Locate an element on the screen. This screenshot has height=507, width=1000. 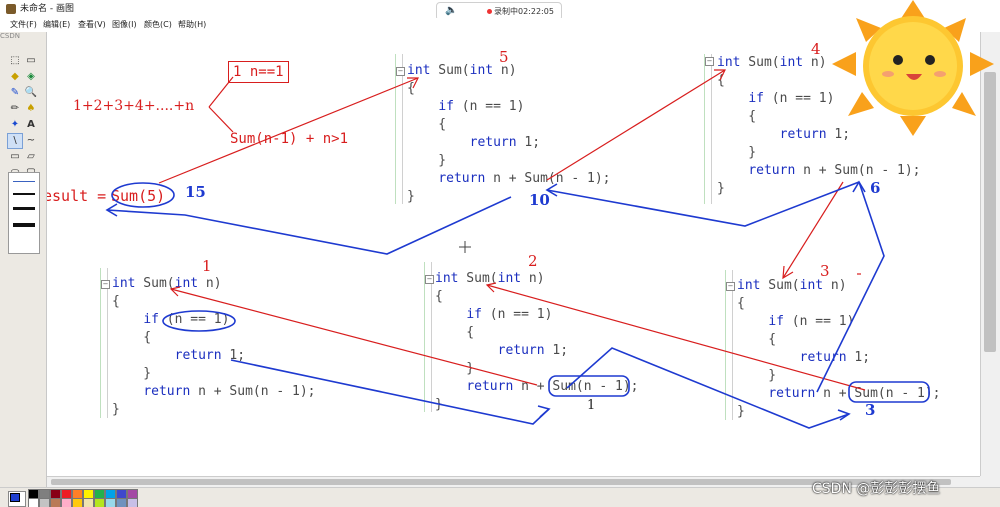
red-arrowhead is located at coordinates (413, 83).